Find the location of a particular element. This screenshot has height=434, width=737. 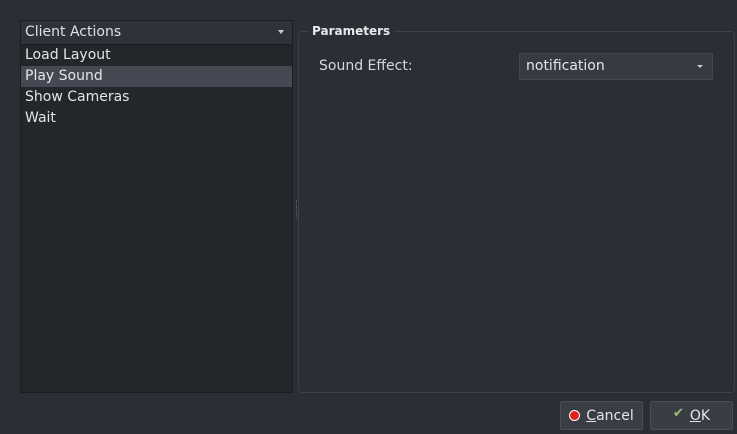

cancel-button-label: Cancel is located at coordinates (609, 416).